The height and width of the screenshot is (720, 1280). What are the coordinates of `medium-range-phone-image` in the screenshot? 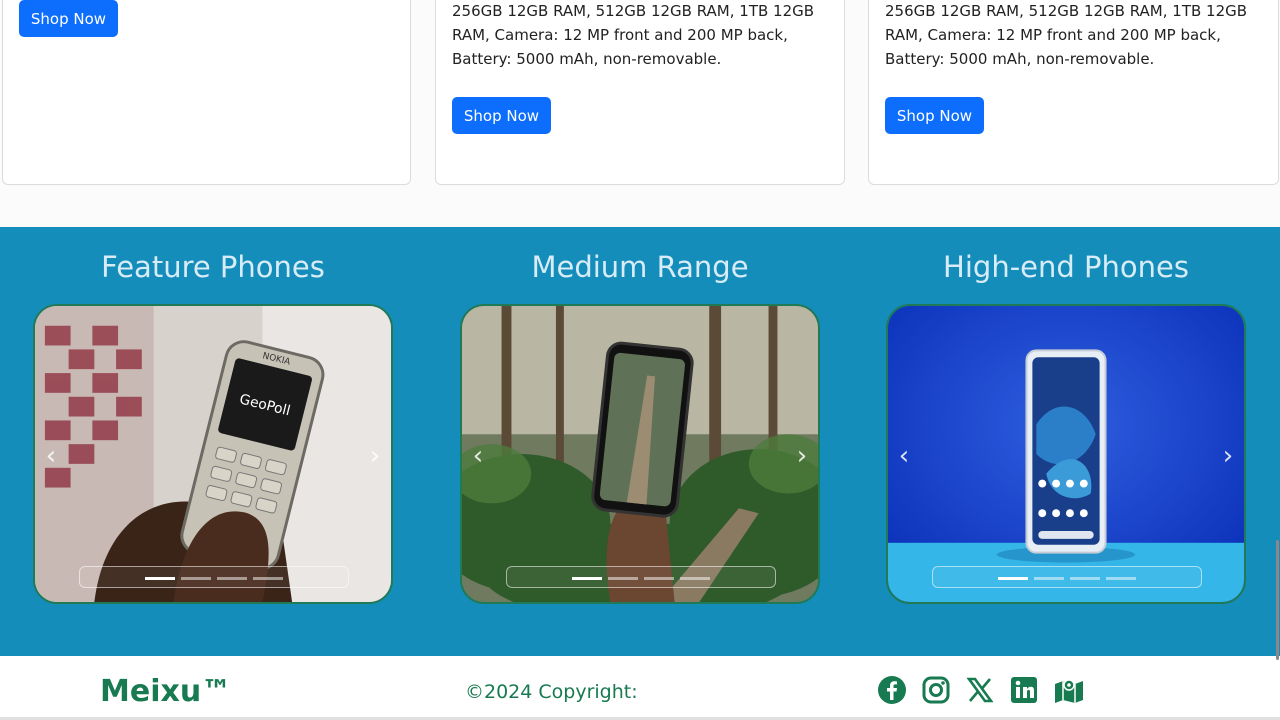 It's located at (640, 454).